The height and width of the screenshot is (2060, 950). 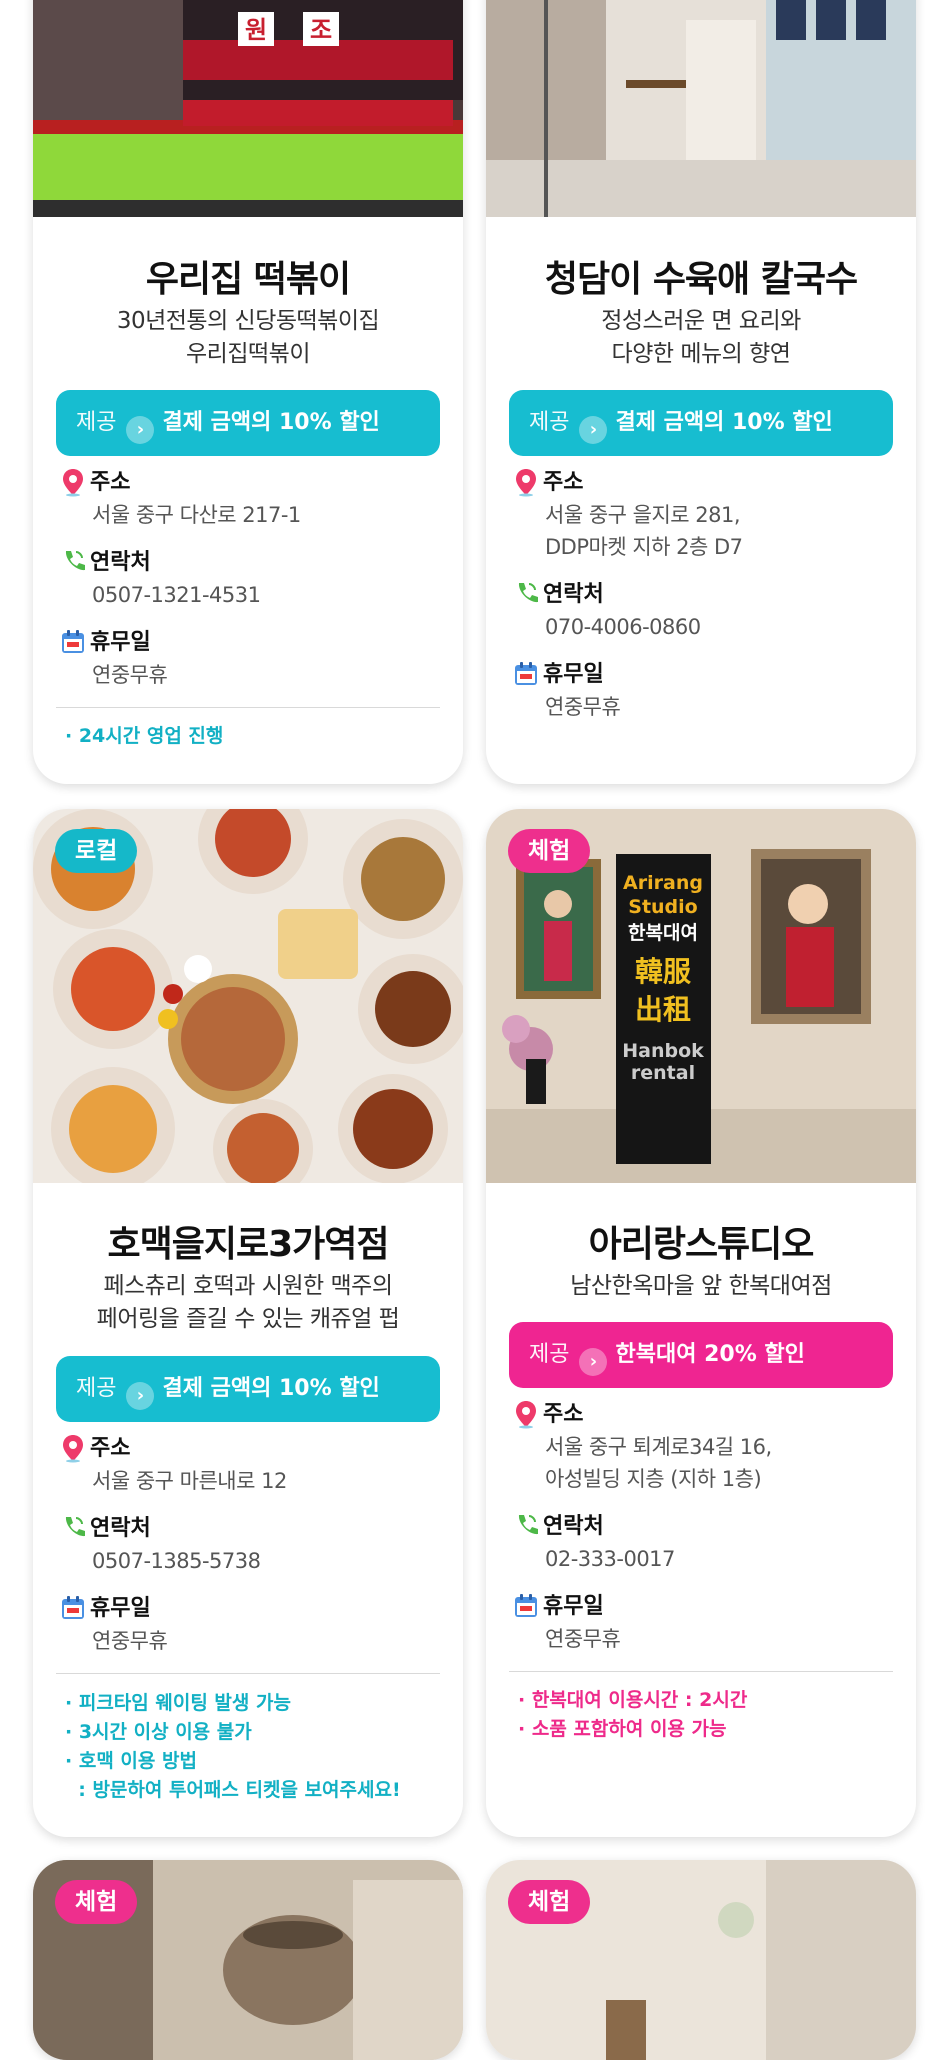 I want to click on store-name: 아리랑스튜디오, so click(x=701, y=1244).